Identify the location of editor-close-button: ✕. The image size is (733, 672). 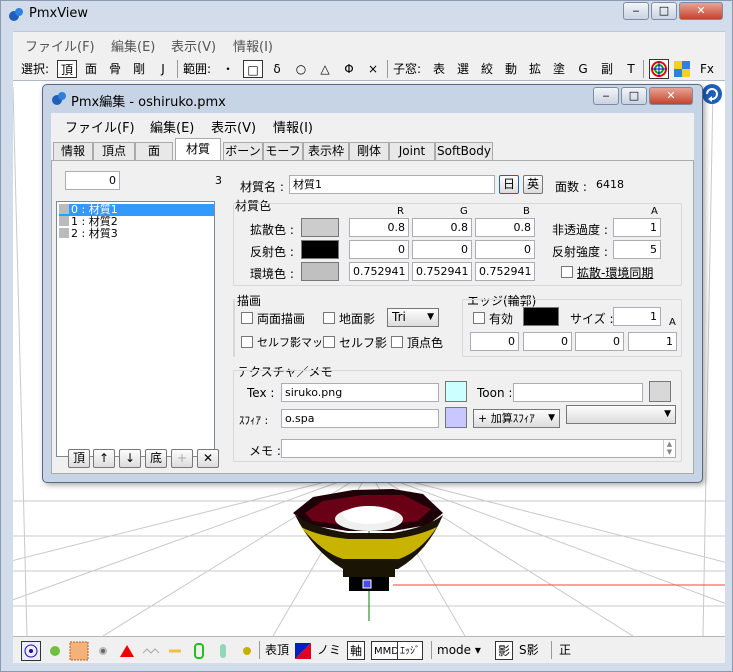
(671, 96).